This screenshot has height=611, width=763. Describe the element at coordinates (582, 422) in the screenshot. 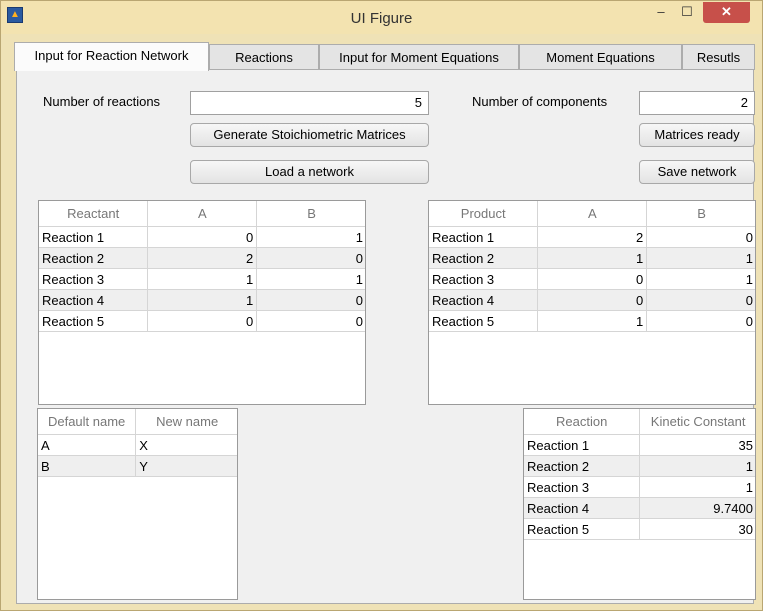

I see `column-header: Reaction` at that location.